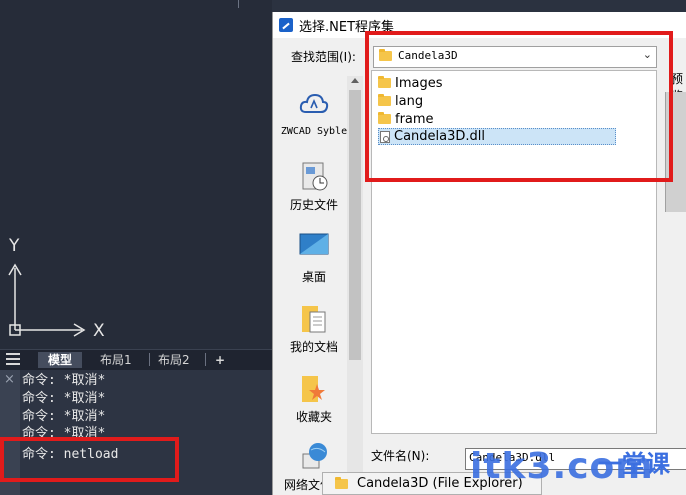 The width and height of the screenshot is (686, 495). What do you see at coordinates (313, 417) in the screenshot?
I see `place-label: 收藏夹` at bounding box center [313, 417].